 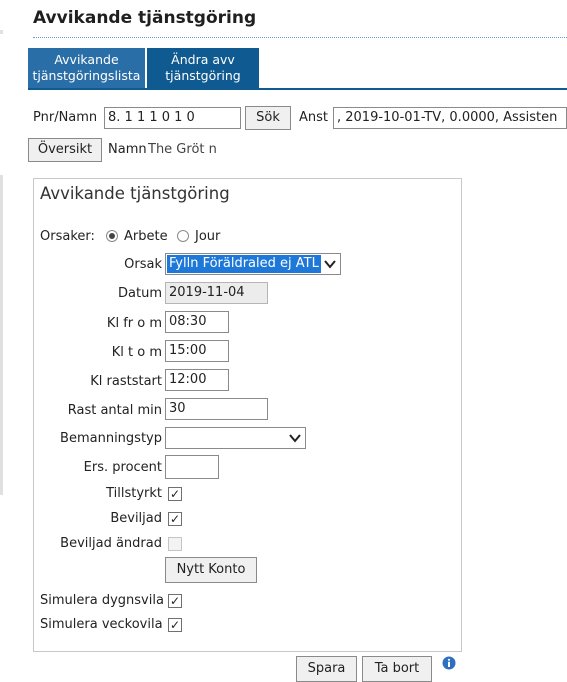 What do you see at coordinates (65, 150) in the screenshot?
I see `oversikt-button: Översikt` at bounding box center [65, 150].